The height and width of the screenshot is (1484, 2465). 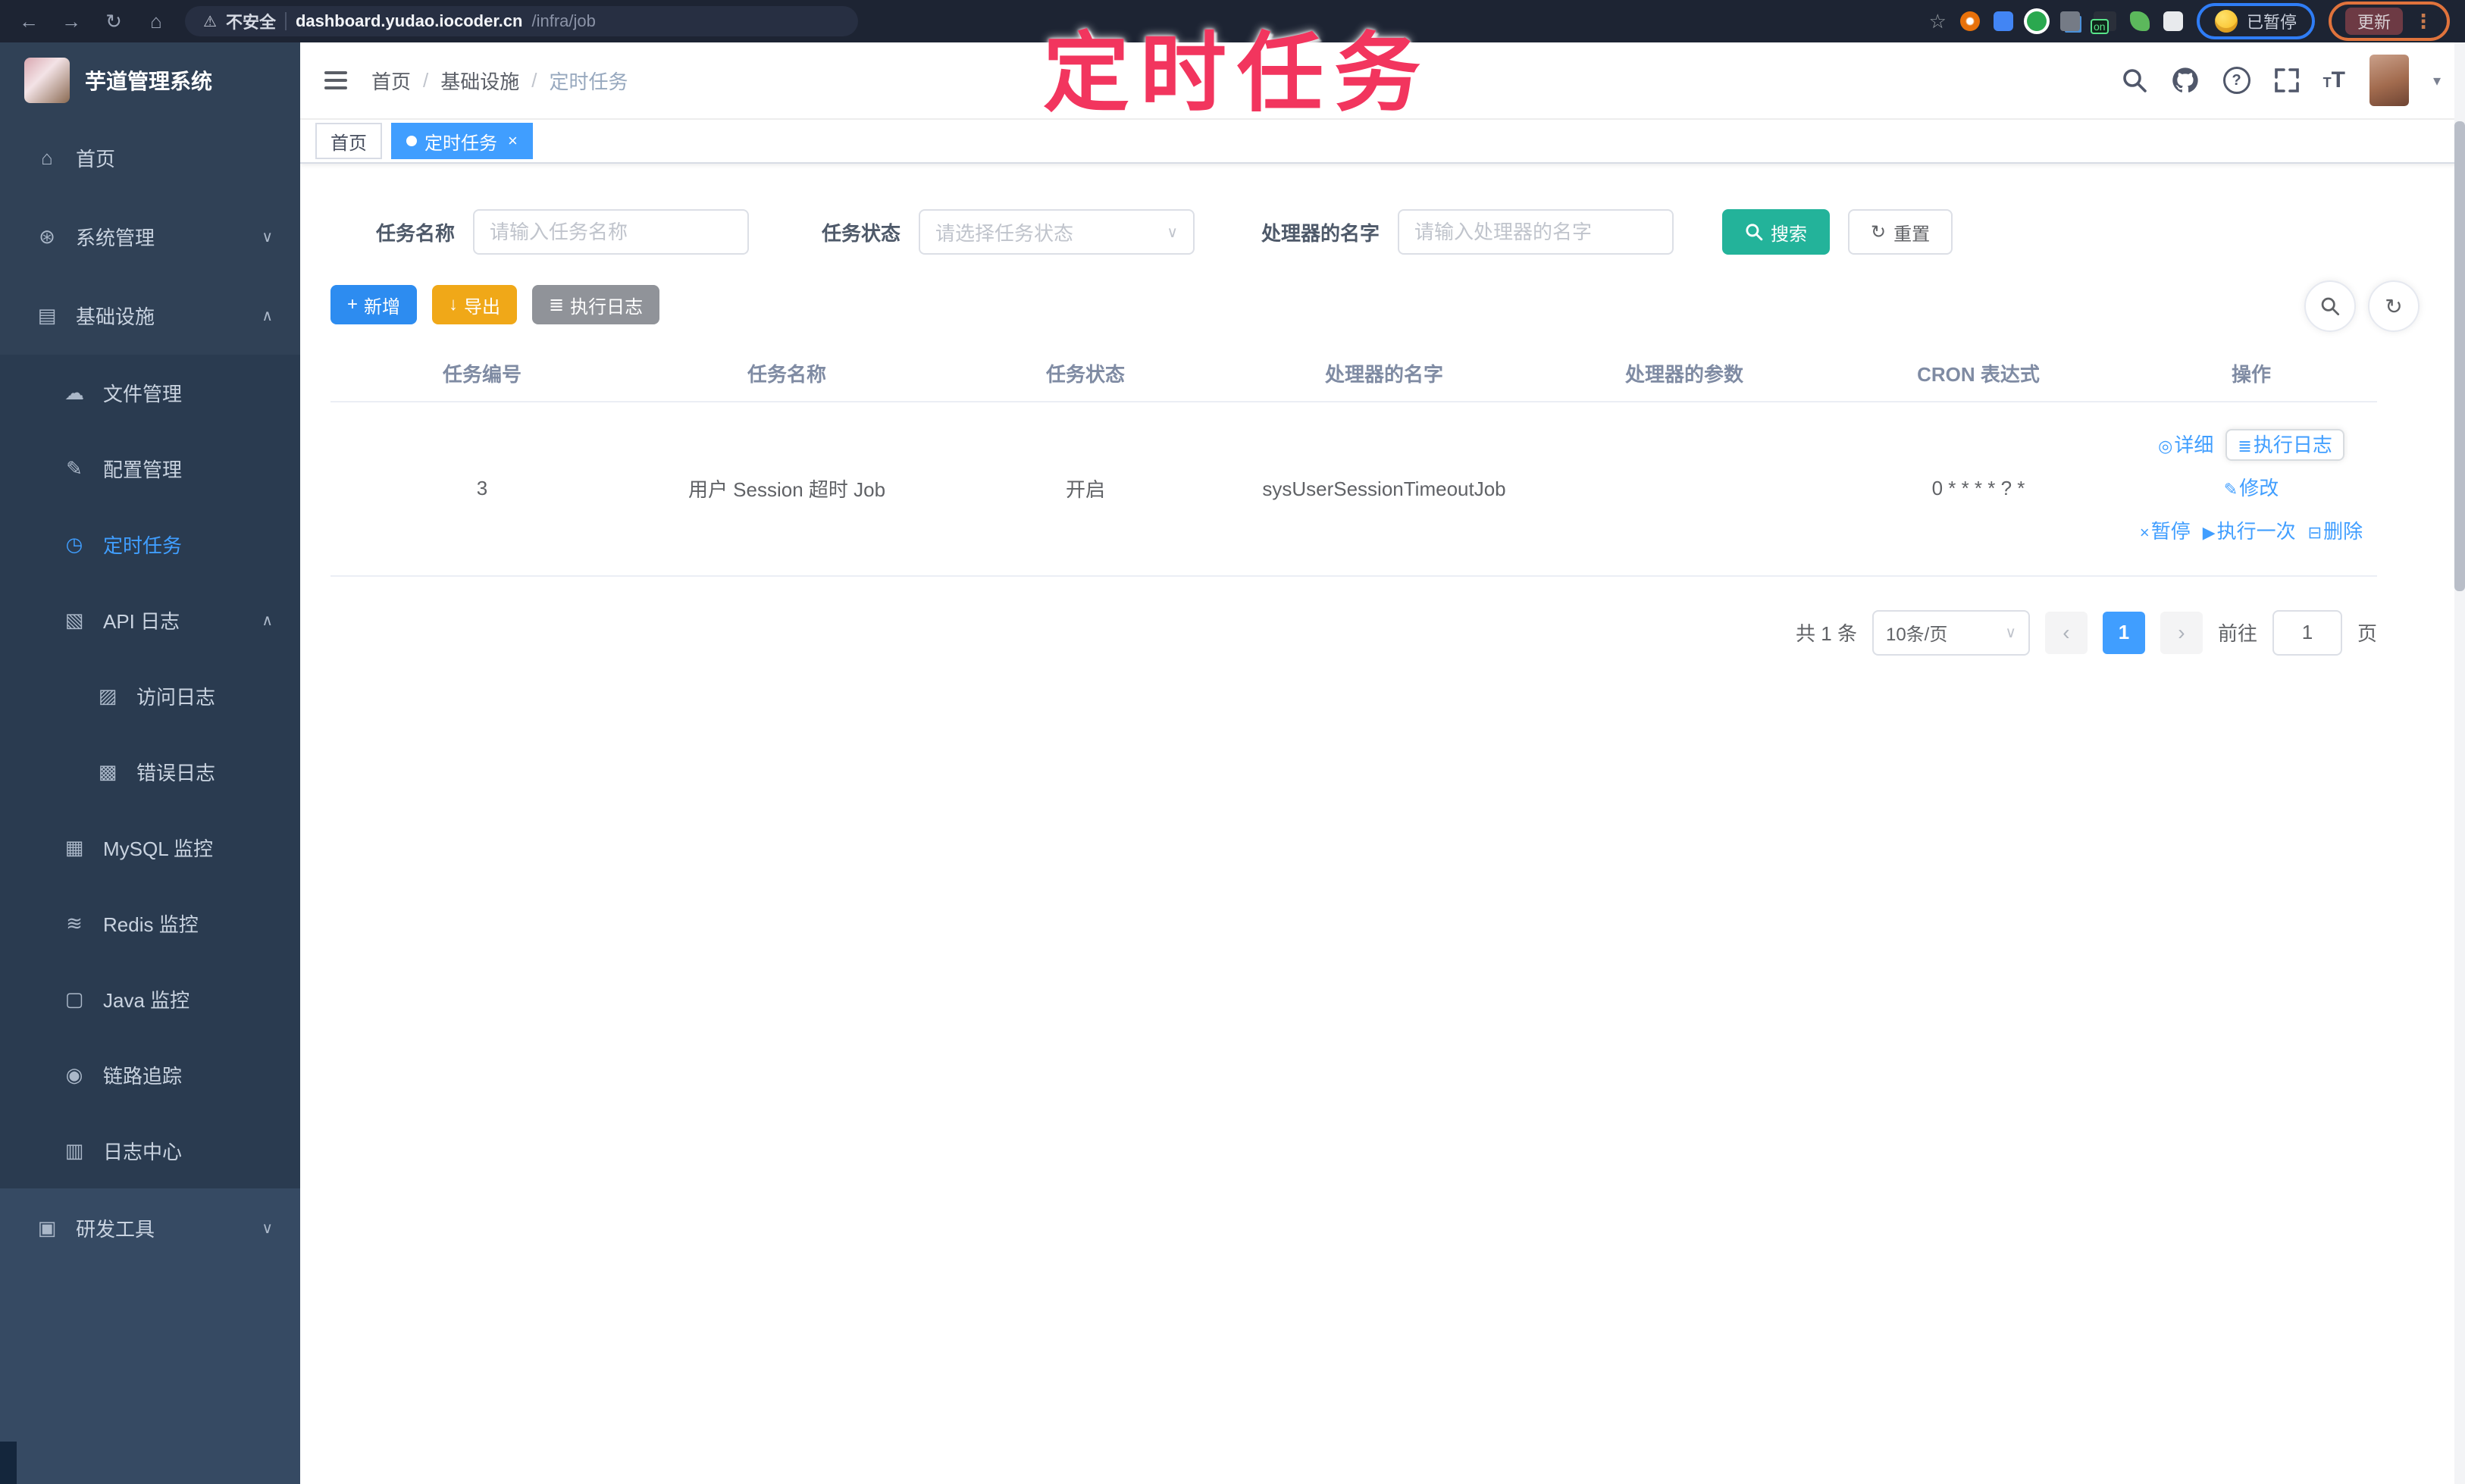 What do you see at coordinates (2165, 532) in the screenshot?
I see `pause-link: × 暂停` at bounding box center [2165, 532].